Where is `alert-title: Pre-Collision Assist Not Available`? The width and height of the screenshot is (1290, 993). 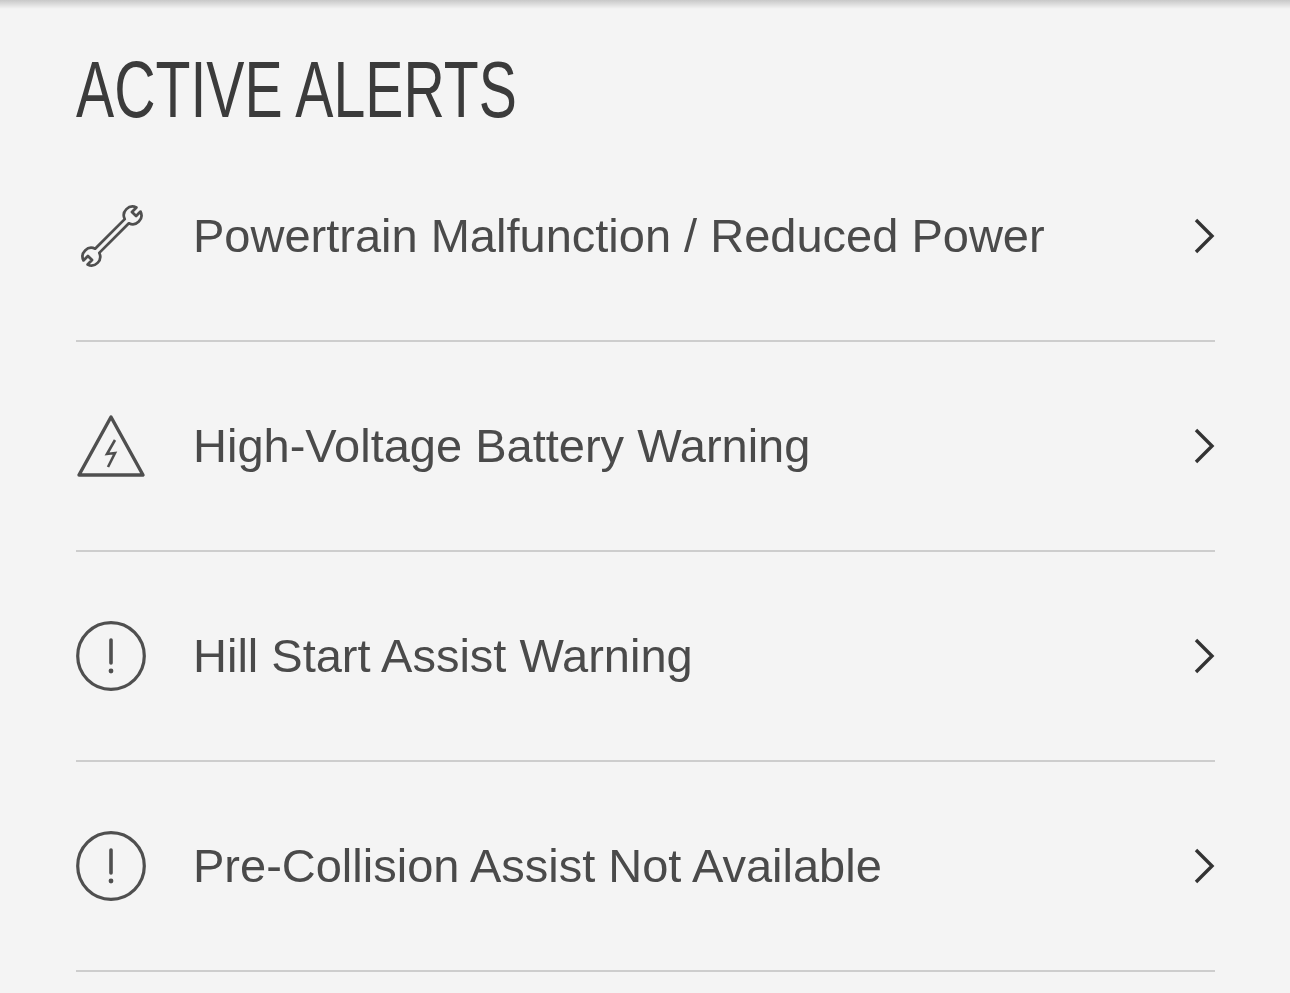 alert-title: Pre-Collision Assist Not Available is located at coordinates (693, 866).